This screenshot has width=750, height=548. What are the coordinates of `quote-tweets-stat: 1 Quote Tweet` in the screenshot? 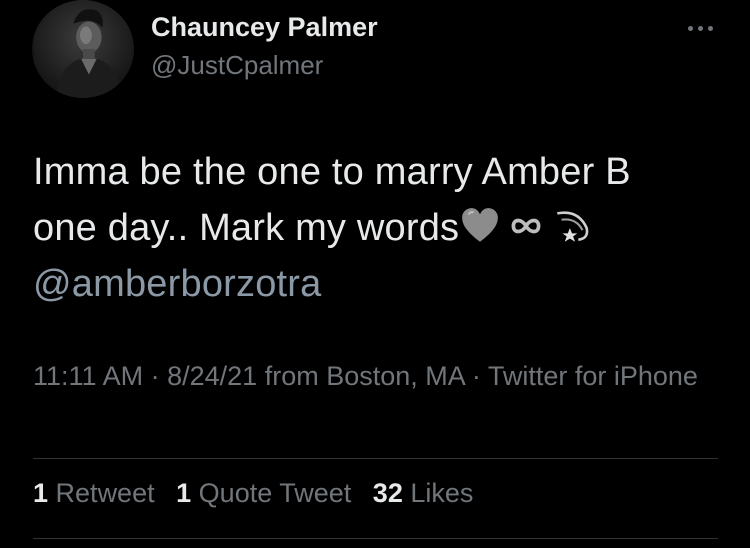 It's located at (263, 493).